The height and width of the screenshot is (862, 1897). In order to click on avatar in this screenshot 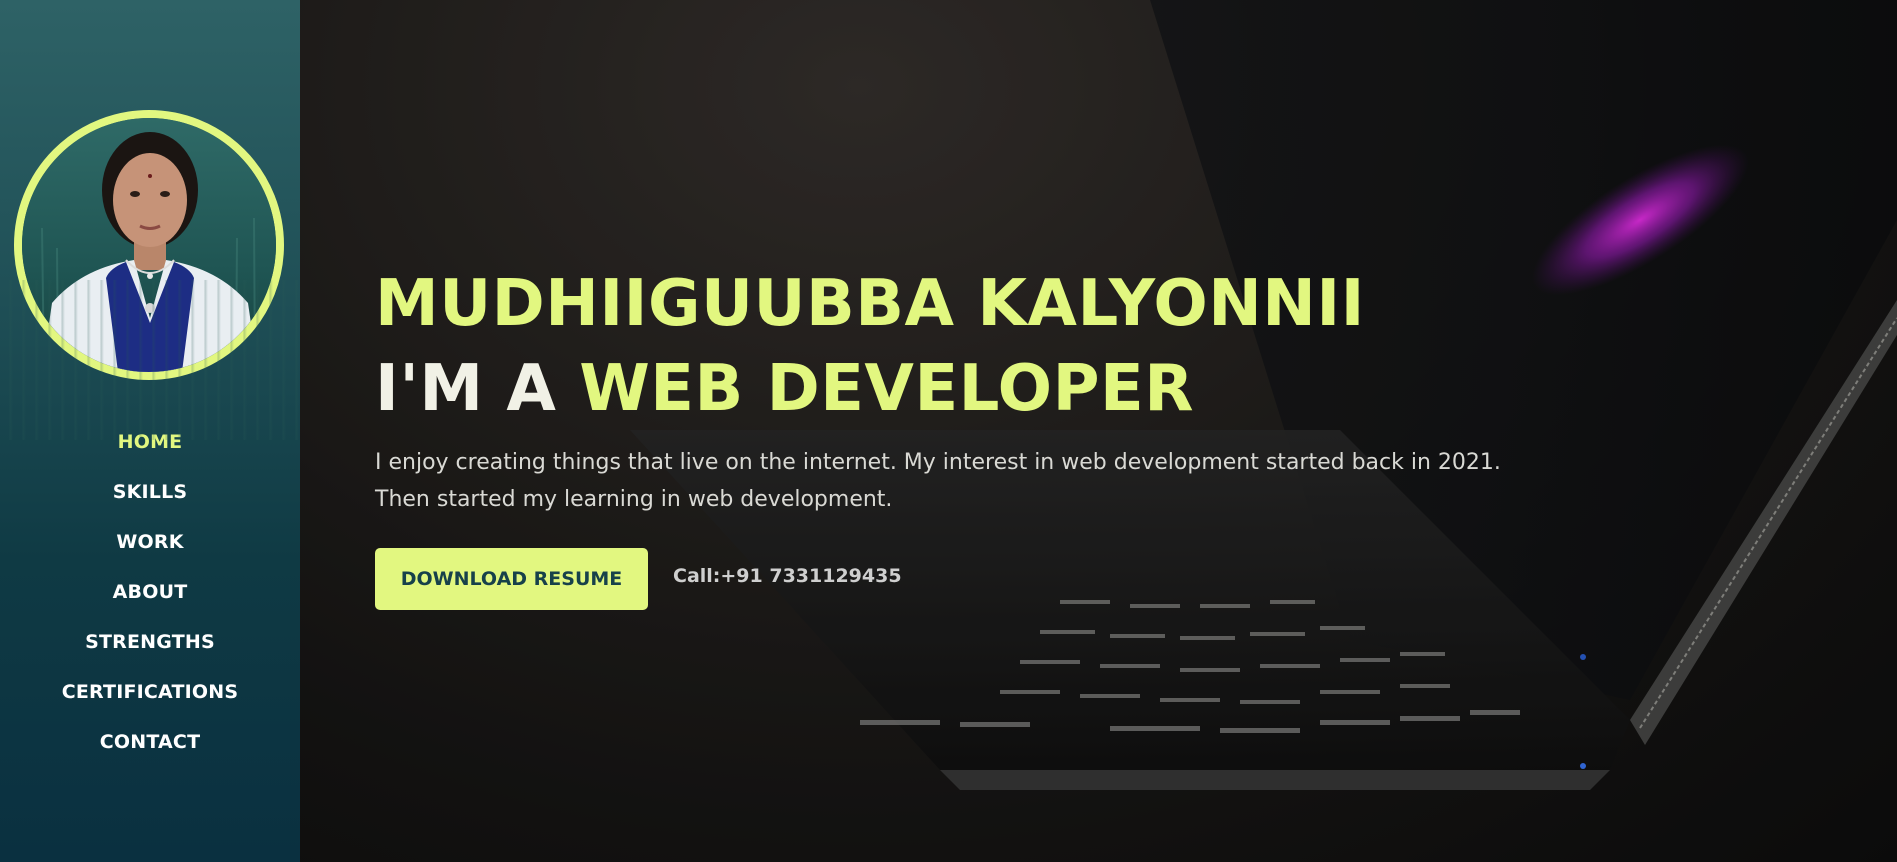, I will do `click(149, 245)`.